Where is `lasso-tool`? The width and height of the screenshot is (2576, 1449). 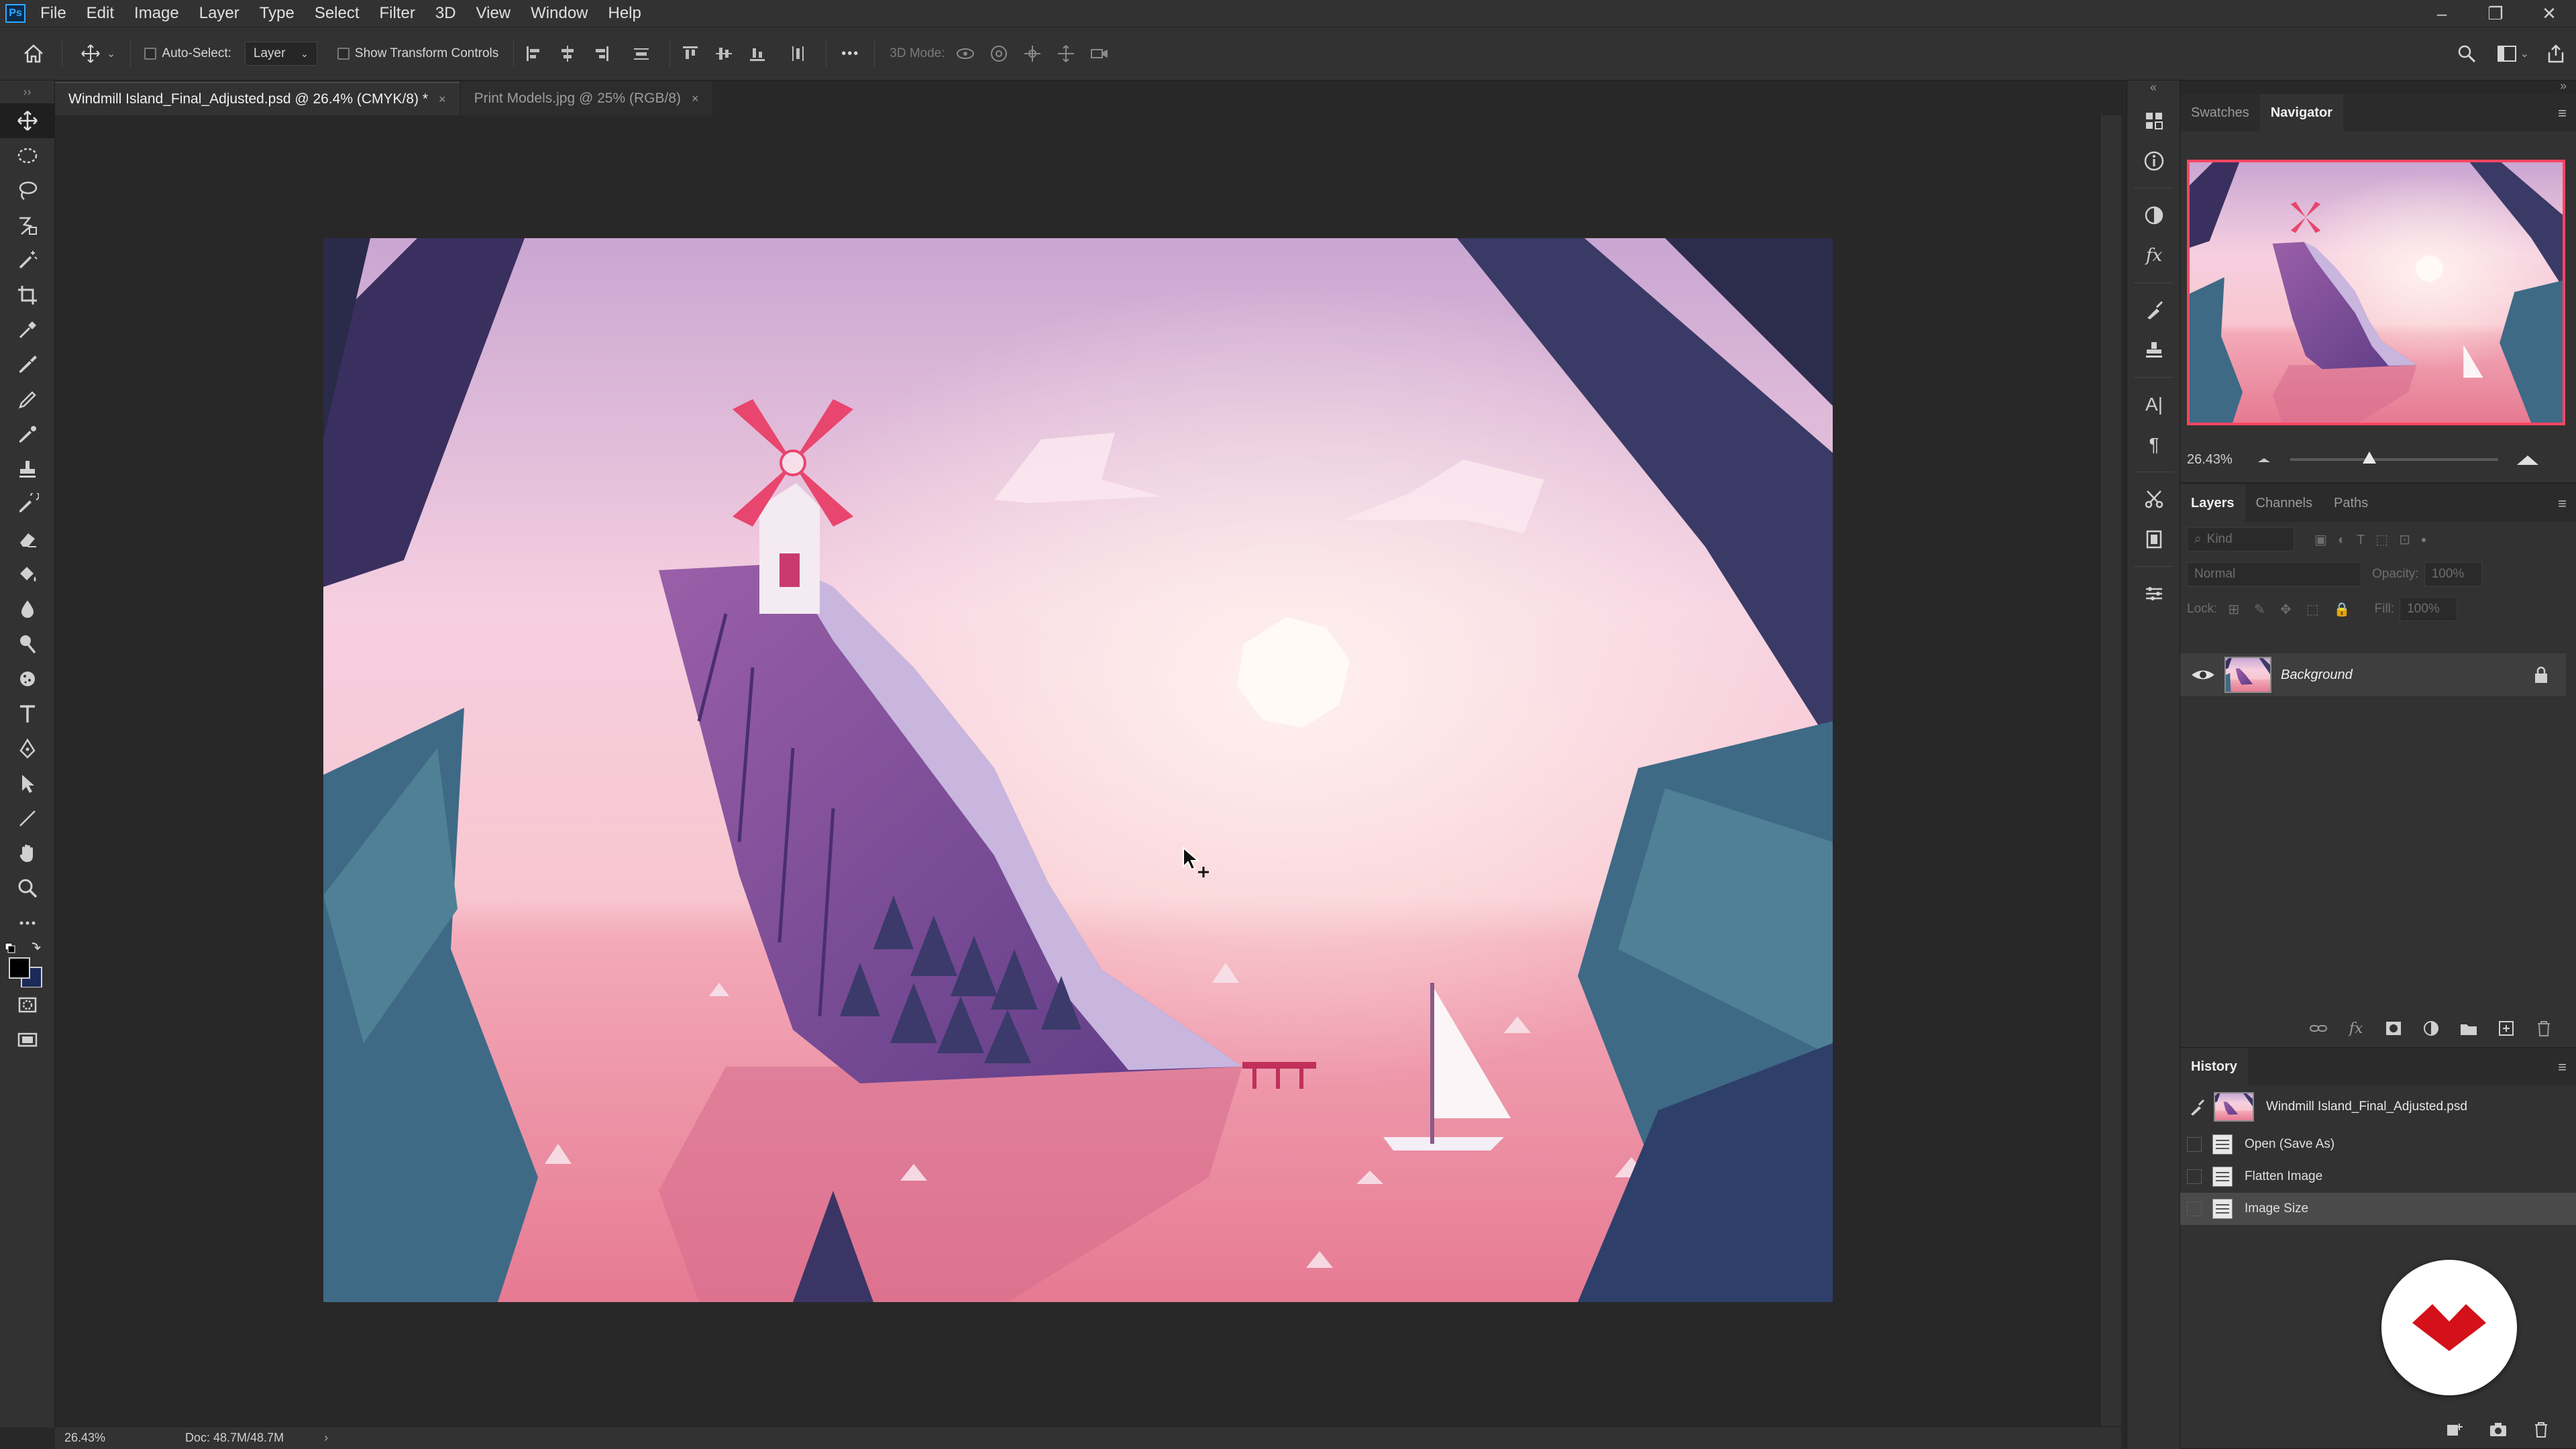
lasso-tool is located at coordinates (27, 190).